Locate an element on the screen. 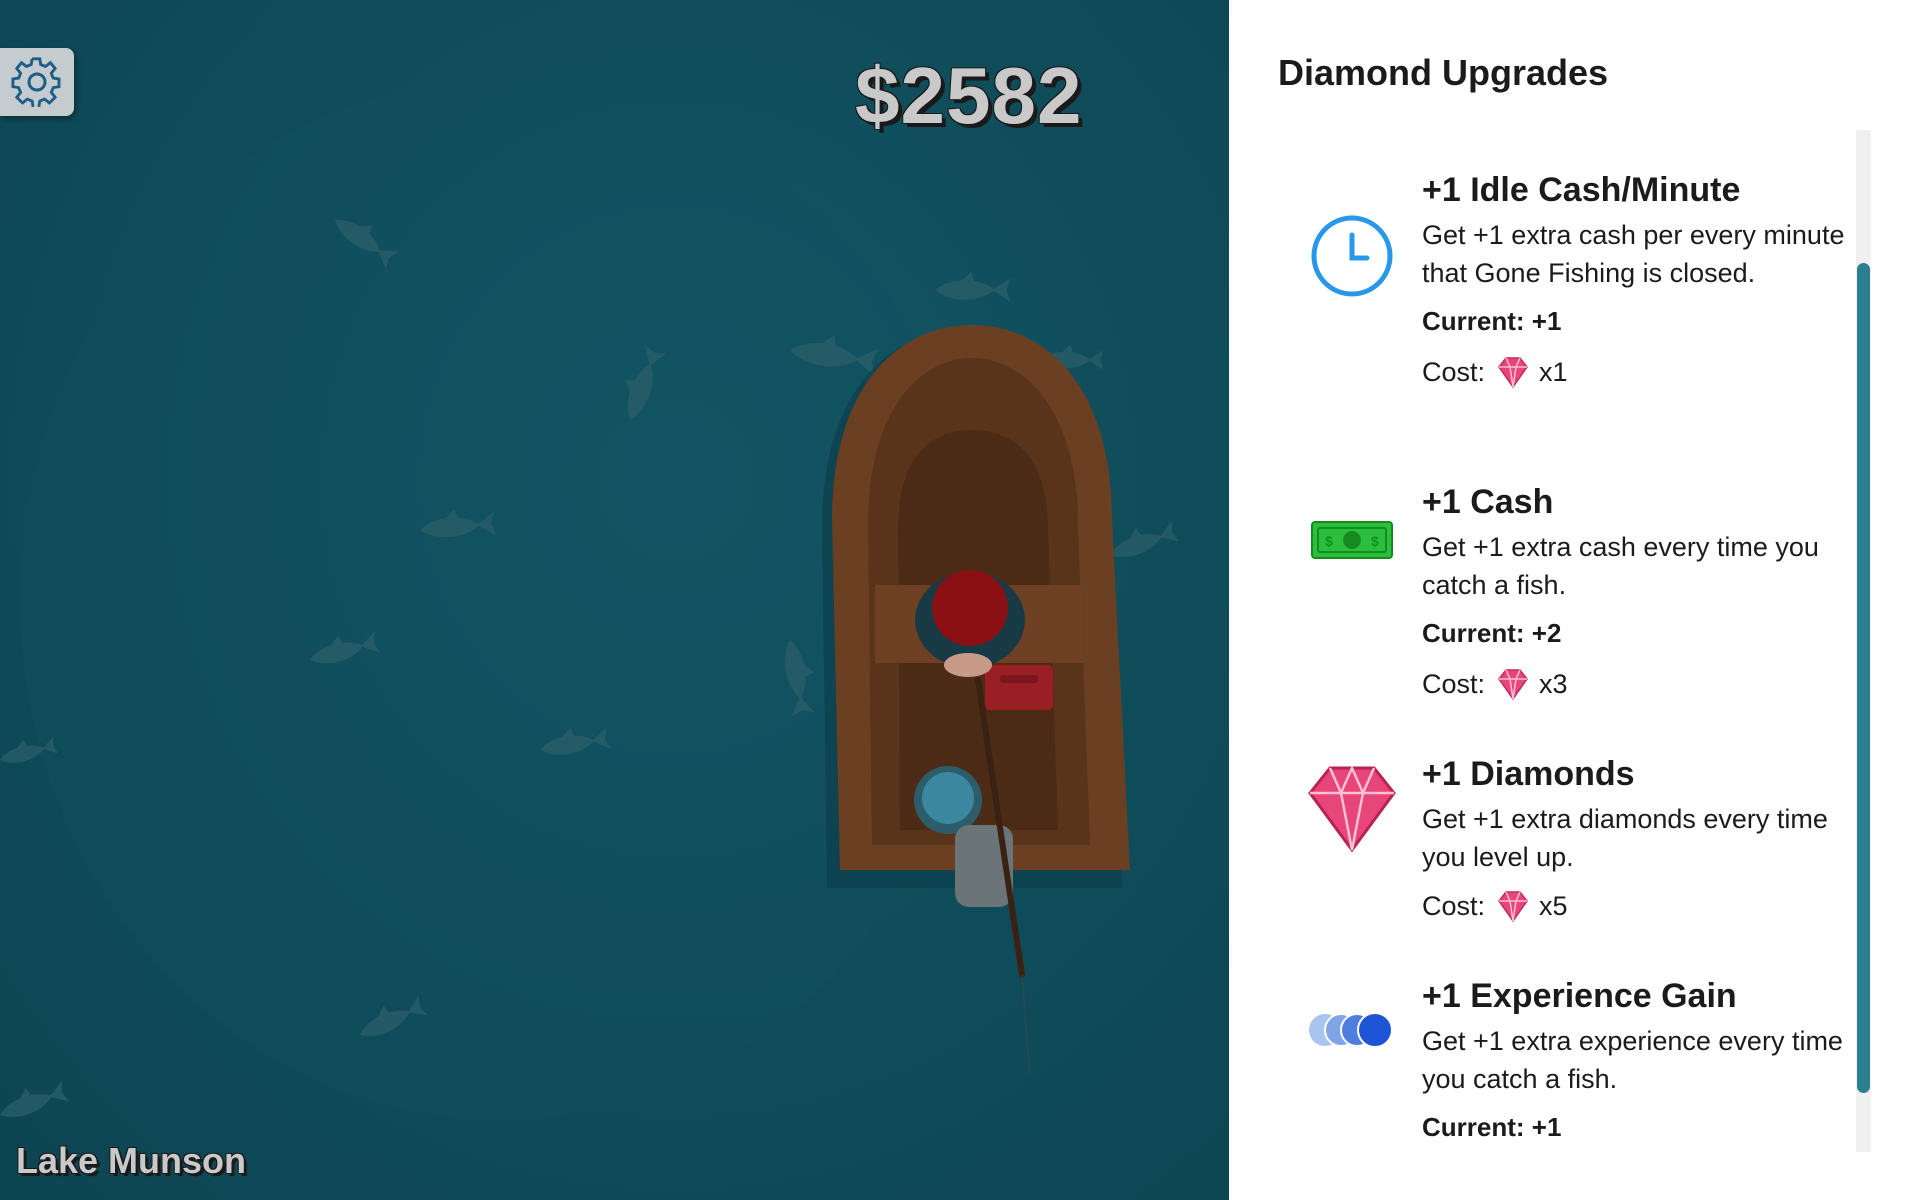  cost-value: x3 is located at coordinates (1553, 684).